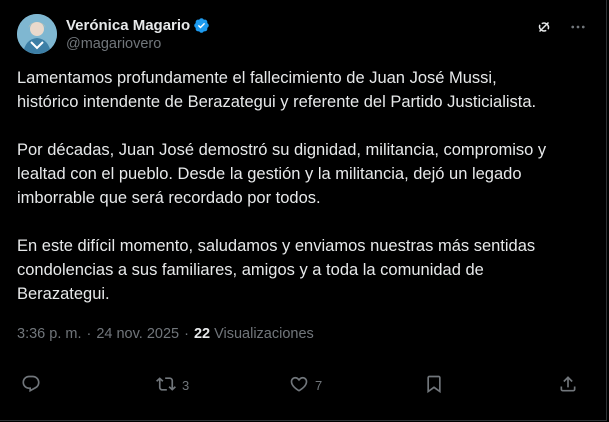 Image resolution: width=609 pixels, height=422 pixels. I want to click on retweet-button: 3, so click(172, 385).